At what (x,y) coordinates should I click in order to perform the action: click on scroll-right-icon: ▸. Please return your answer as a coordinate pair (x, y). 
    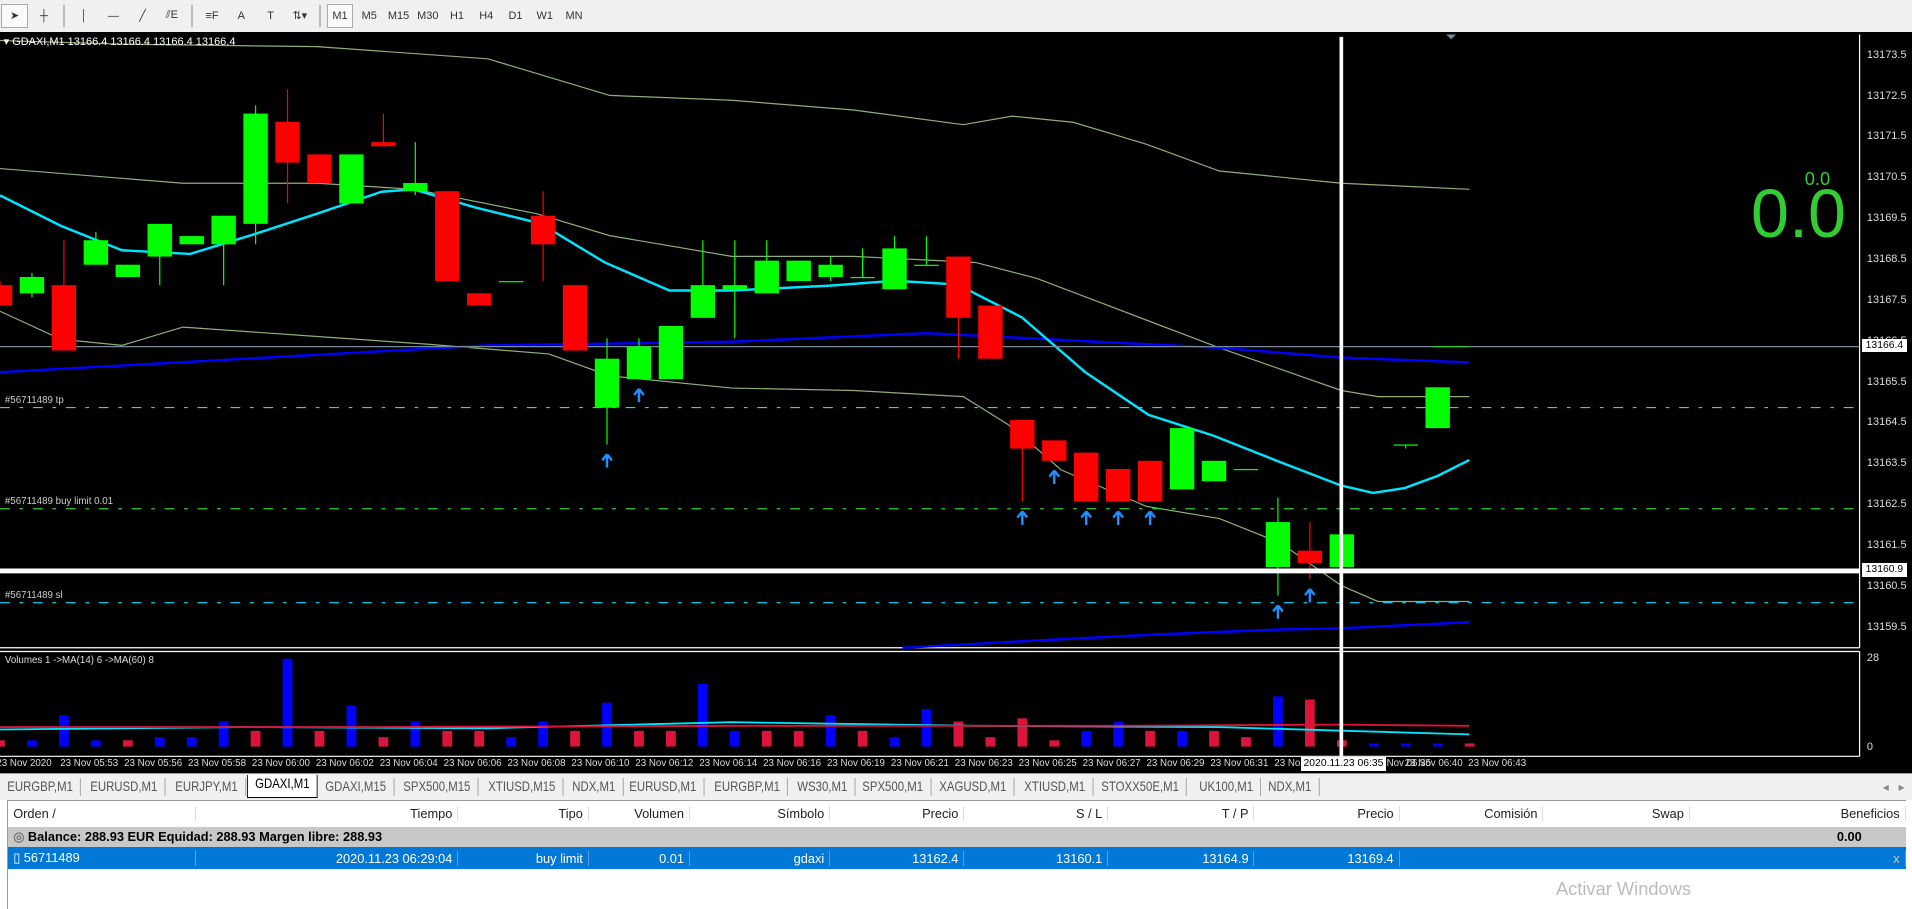
    Looking at the image, I should click on (1902, 787).